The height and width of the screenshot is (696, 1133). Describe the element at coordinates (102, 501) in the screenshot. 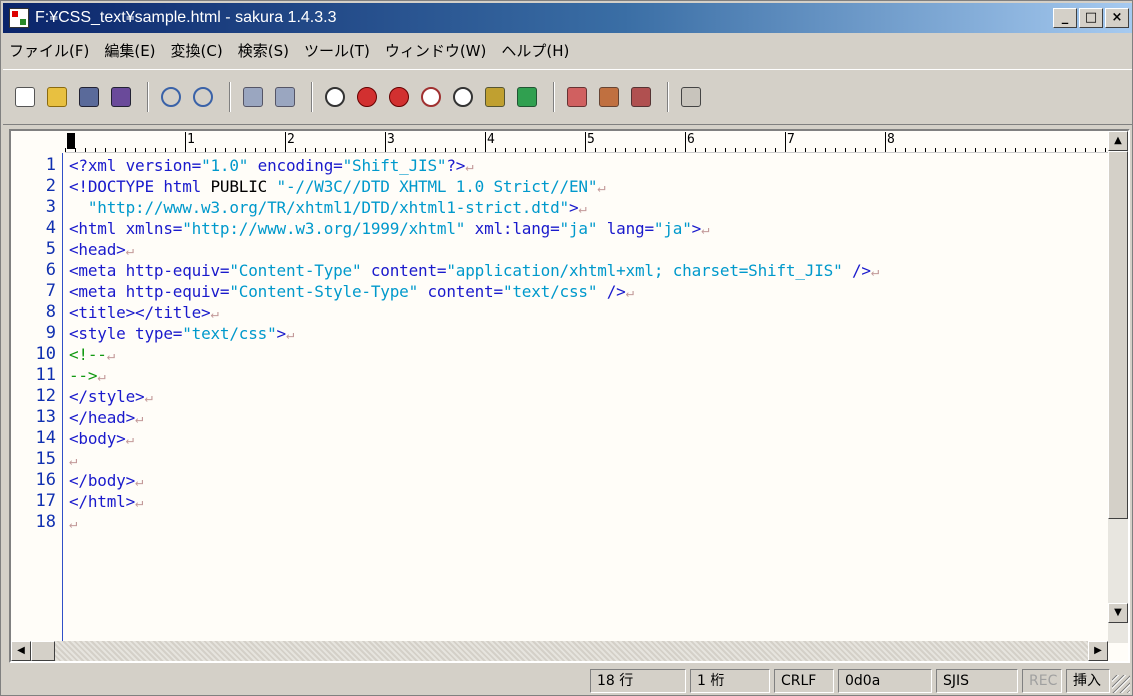

I see `code-token-tag: </html>` at that location.